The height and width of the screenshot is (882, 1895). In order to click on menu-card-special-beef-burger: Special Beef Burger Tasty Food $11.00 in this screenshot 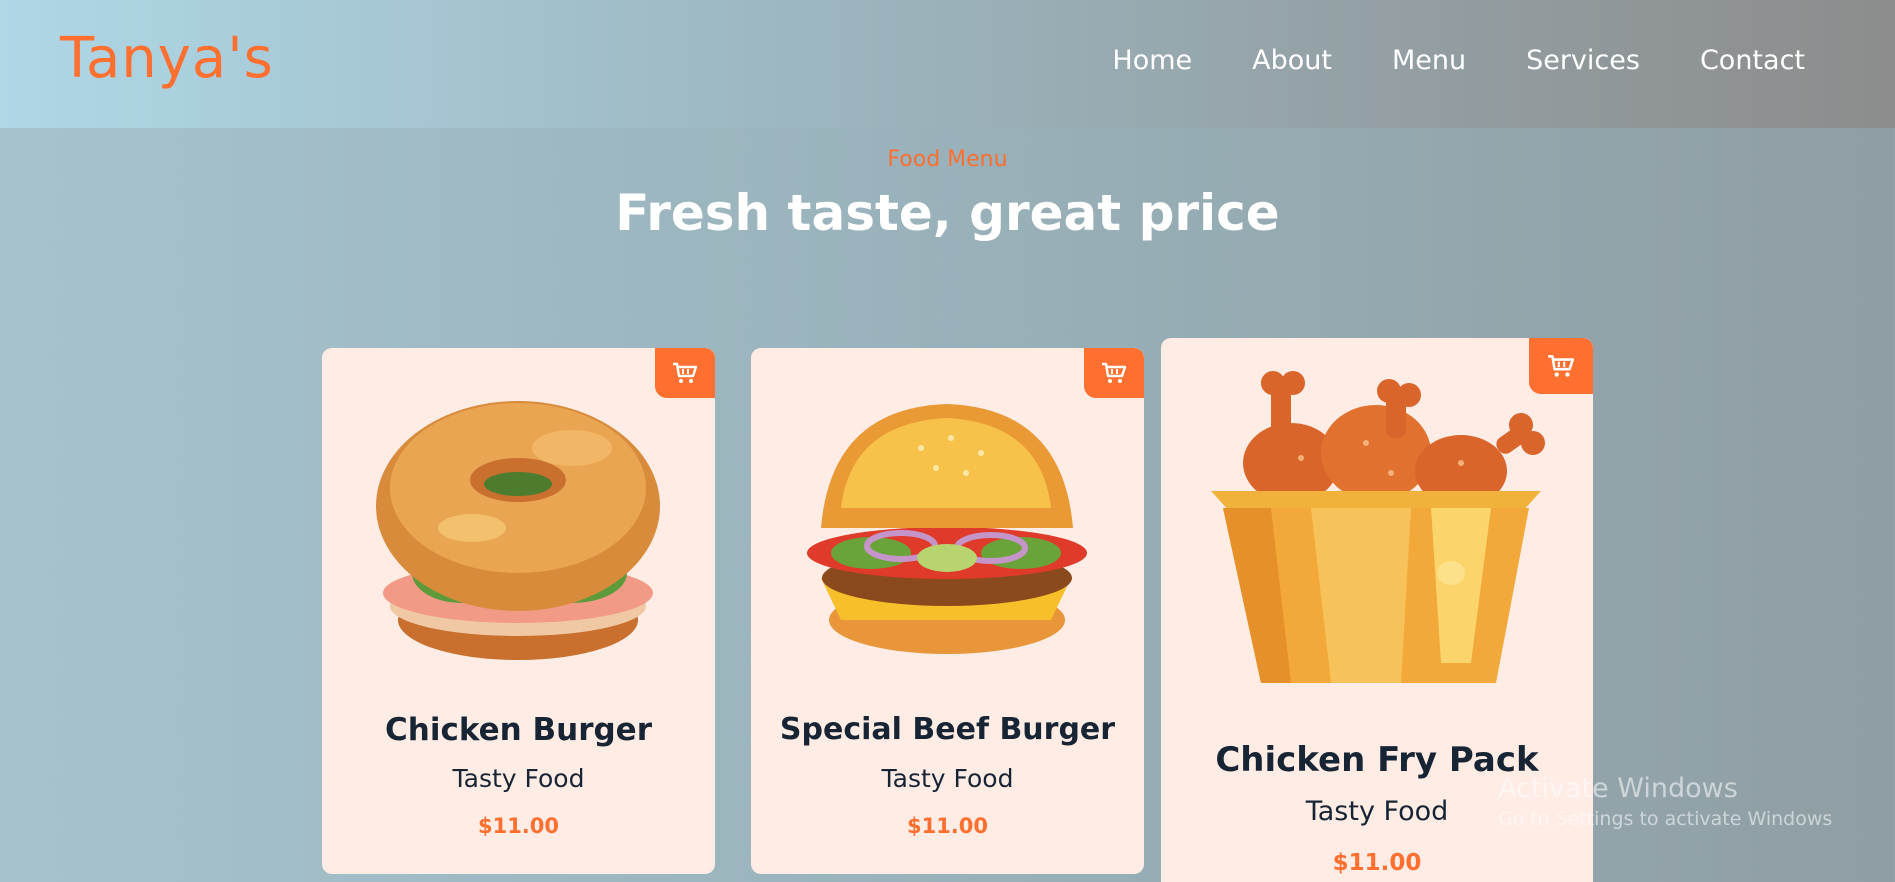, I will do `click(947, 611)`.